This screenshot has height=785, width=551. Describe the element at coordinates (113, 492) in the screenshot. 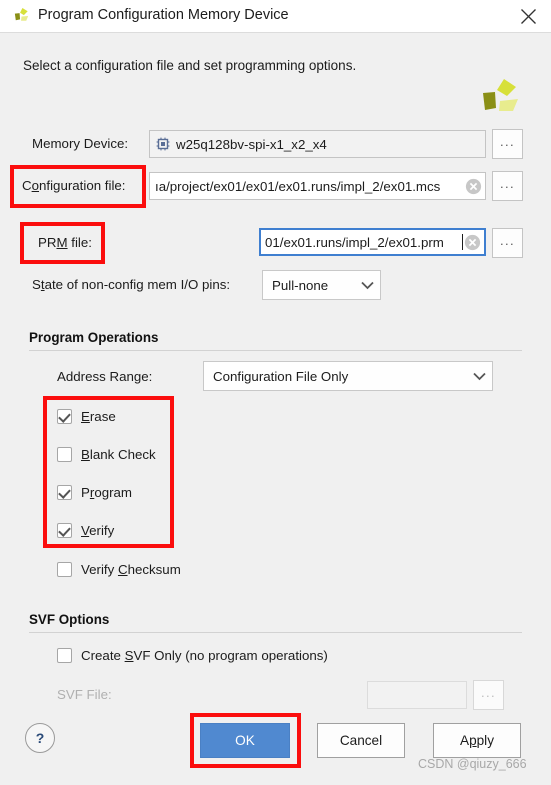

I see `checkbox-program-label-suffix: ogram` at that location.